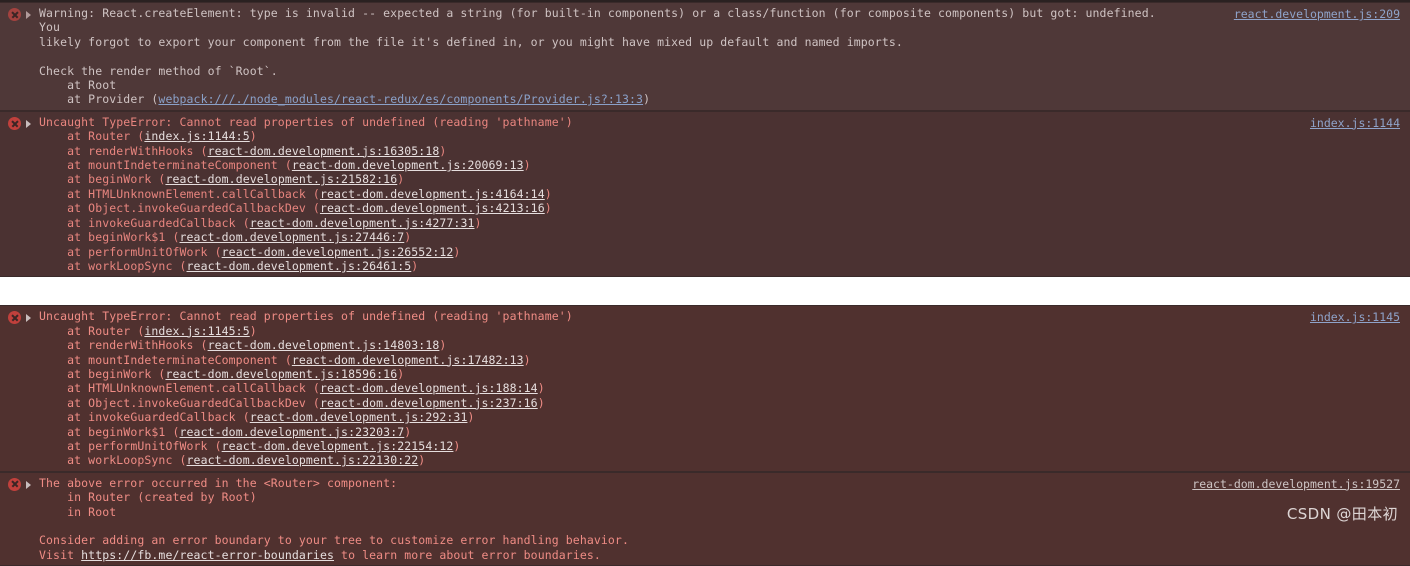  I want to click on source-location-link: https://fb.me/react-error-boundaries, so click(207, 555).